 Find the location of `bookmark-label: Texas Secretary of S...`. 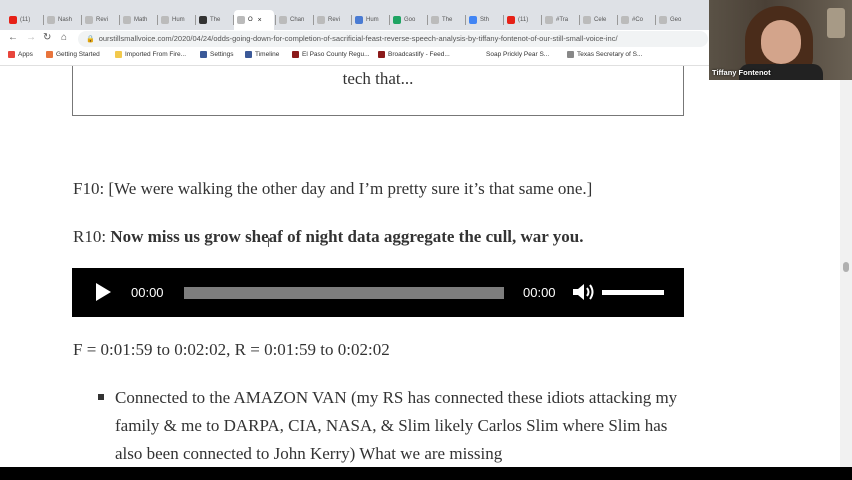

bookmark-label: Texas Secretary of S... is located at coordinates (610, 54).